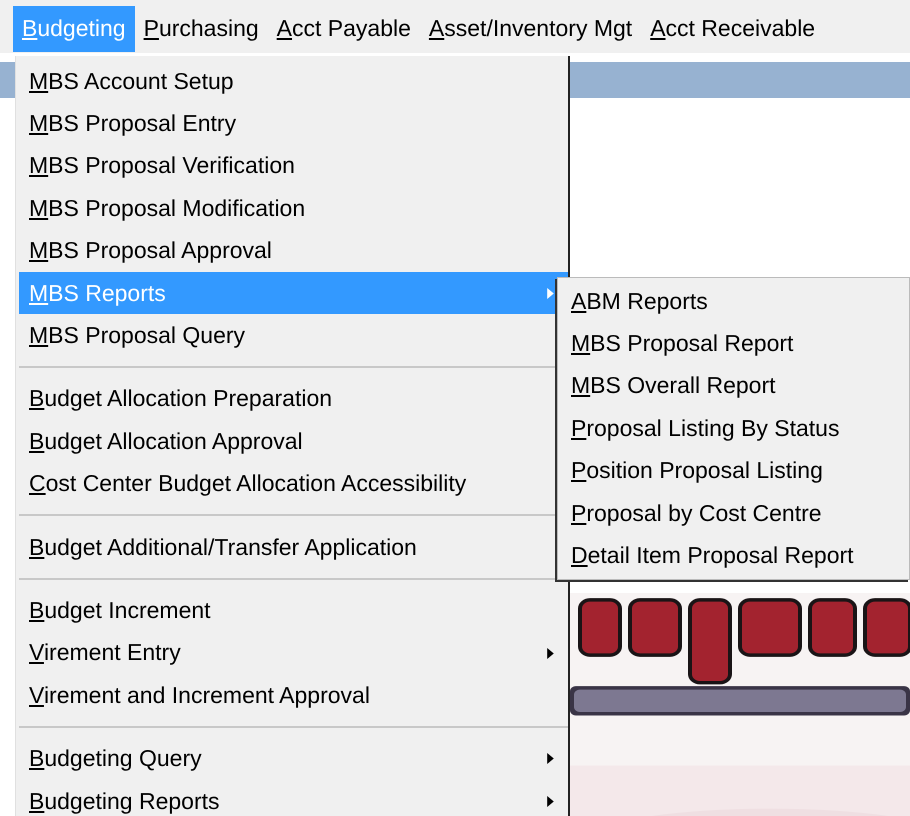  I want to click on menu-item: MBS Proposal Report, so click(733, 343).